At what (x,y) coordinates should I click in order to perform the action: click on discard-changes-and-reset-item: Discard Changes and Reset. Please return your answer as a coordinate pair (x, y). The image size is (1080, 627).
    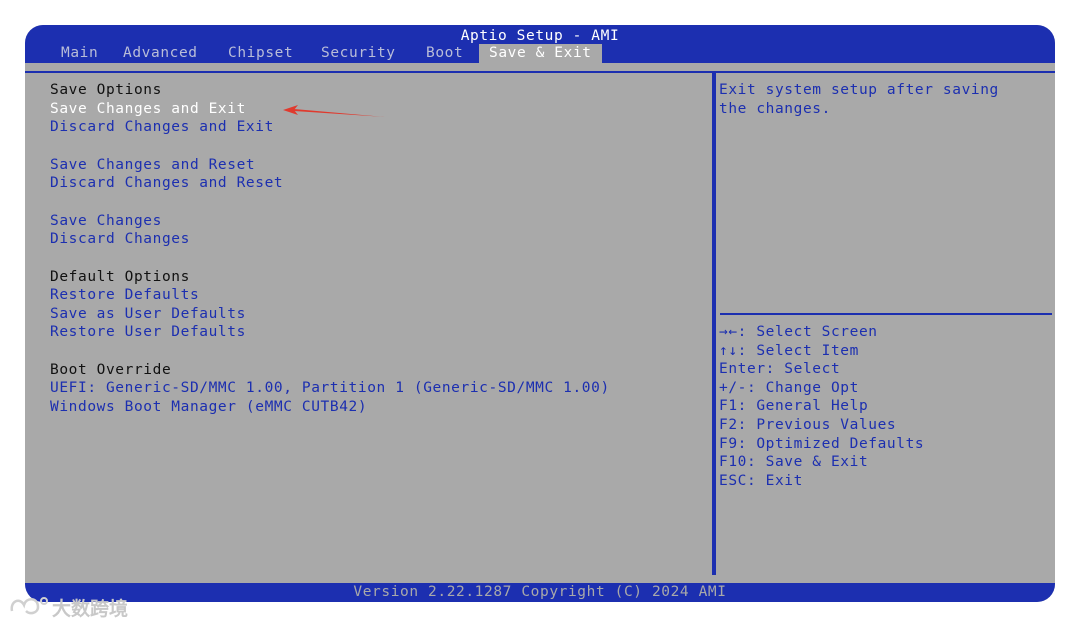
    Looking at the image, I should click on (166, 183).